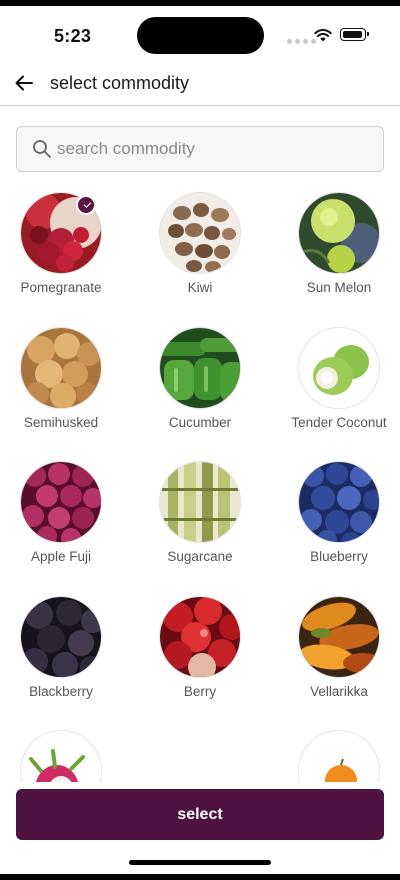 Image resolution: width=400 pixels, height=880 pixels. What do you see at coordinates (200, 422) in the screenshot?
I see `commodity-label: Cucumber` at bounding box center [200, 422].